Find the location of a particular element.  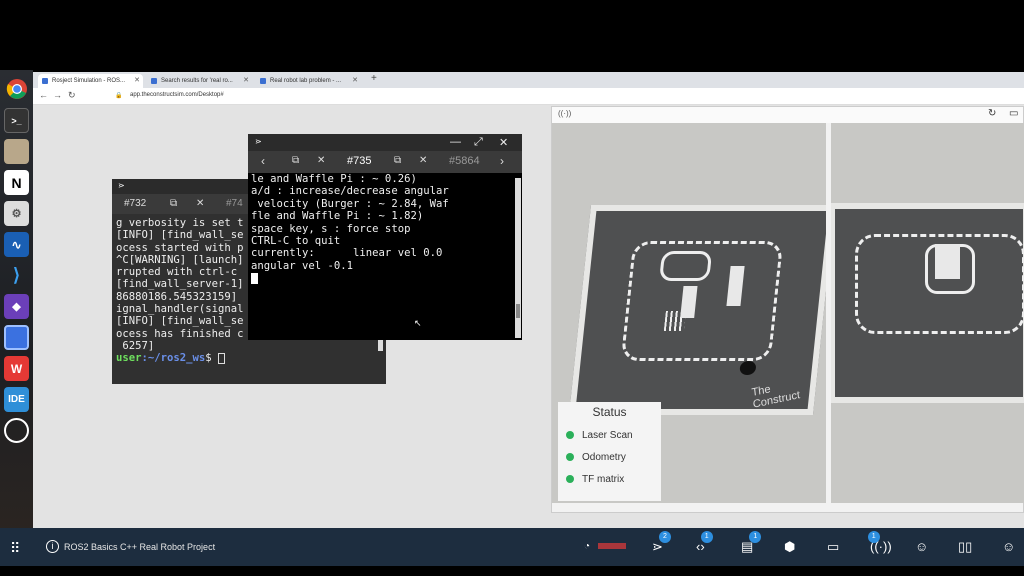

chevron-right-icon: › is located at coordinates (502, 161).